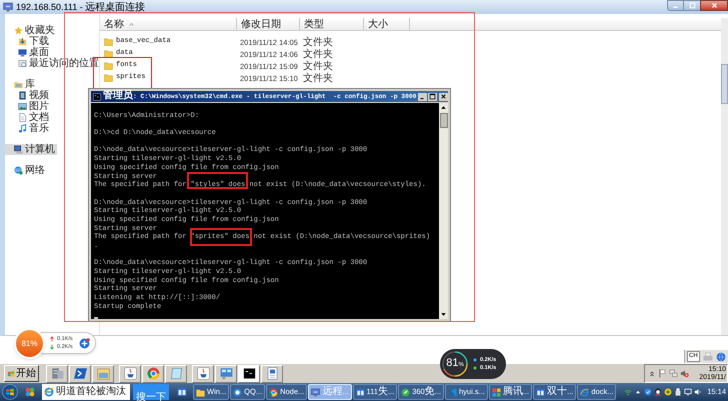 The height and width of the screenshot is (401, 728). What do you see at coordinates (22, 128) in the screenshot?
I see `music-note-icon` at bounding box center [22, 128].